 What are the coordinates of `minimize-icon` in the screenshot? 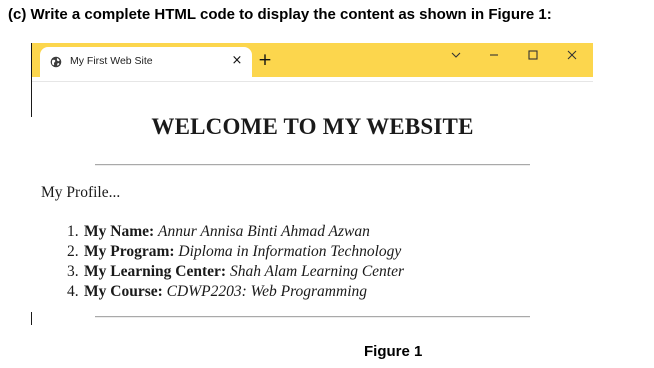 It's located at (494, 55).